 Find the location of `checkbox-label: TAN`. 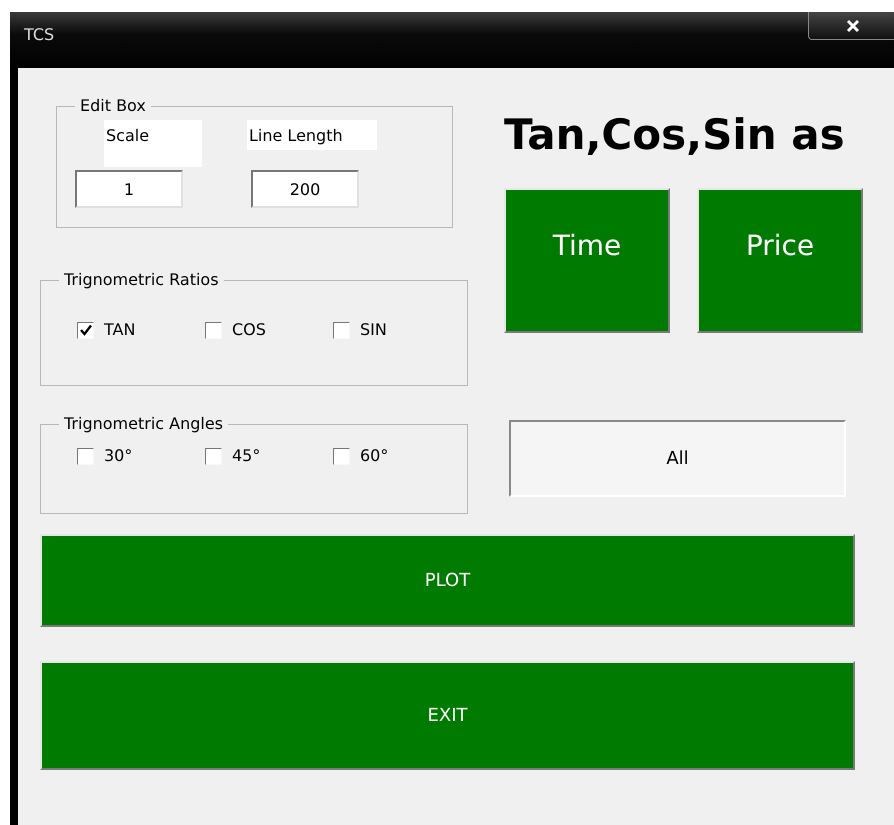

checkbox-label: TAN is located at coordinates (120, 330).